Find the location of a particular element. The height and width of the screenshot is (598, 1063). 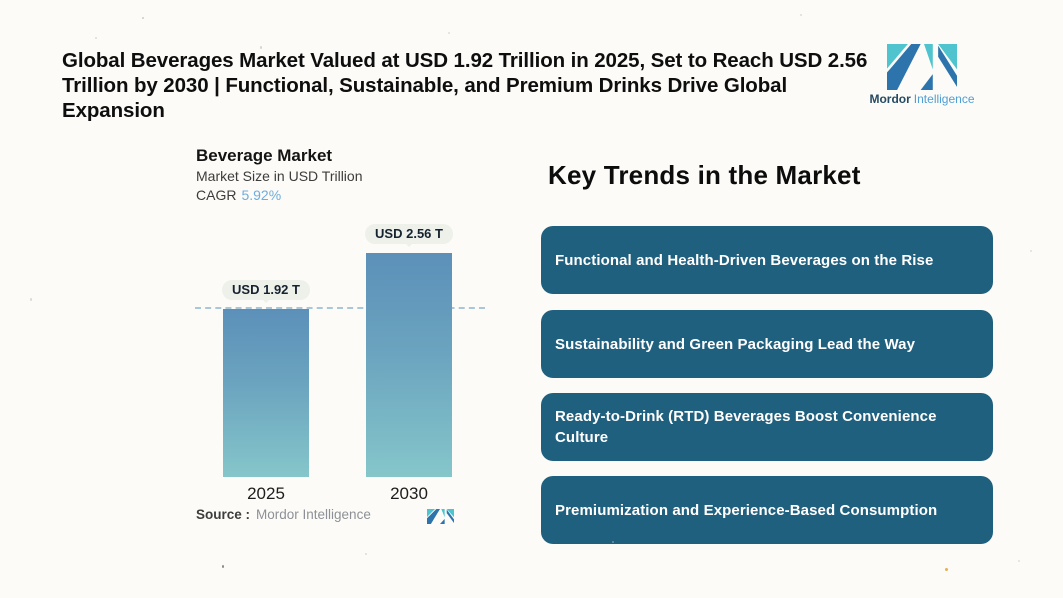

source-value: Mordor Intelligence is located at coordinates (313, 514).